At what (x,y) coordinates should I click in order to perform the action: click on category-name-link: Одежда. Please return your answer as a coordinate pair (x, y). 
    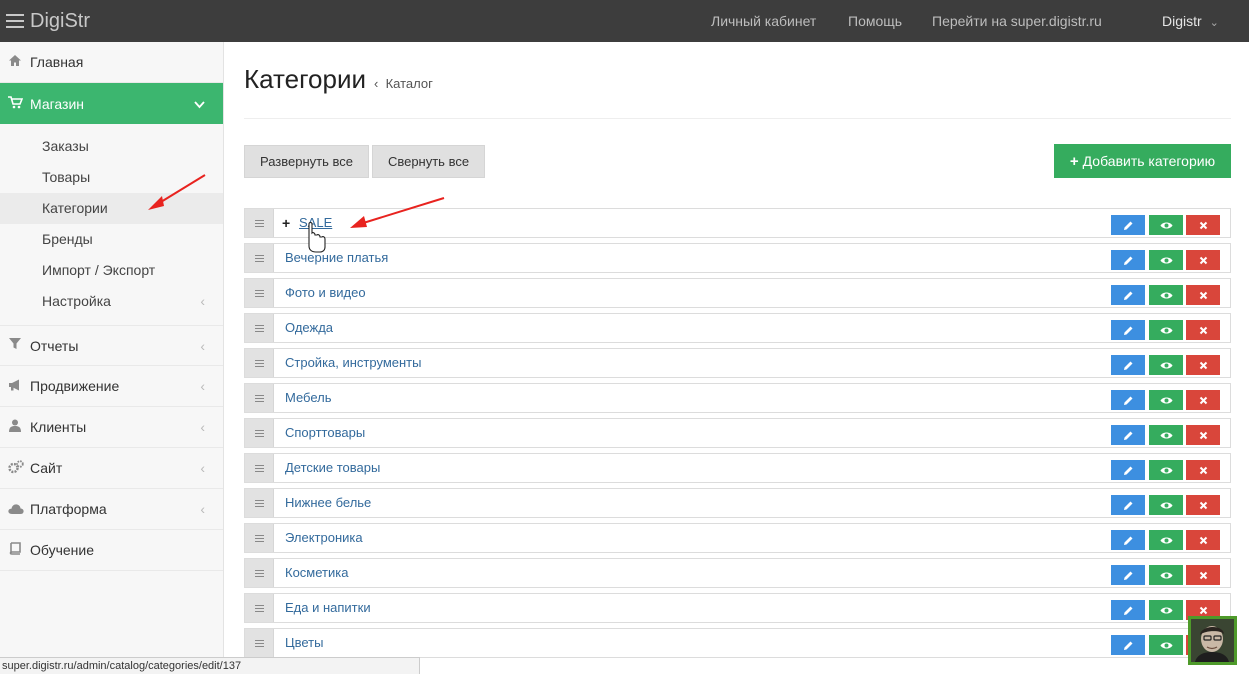
    Looking at the image, I should click on (309, 328).